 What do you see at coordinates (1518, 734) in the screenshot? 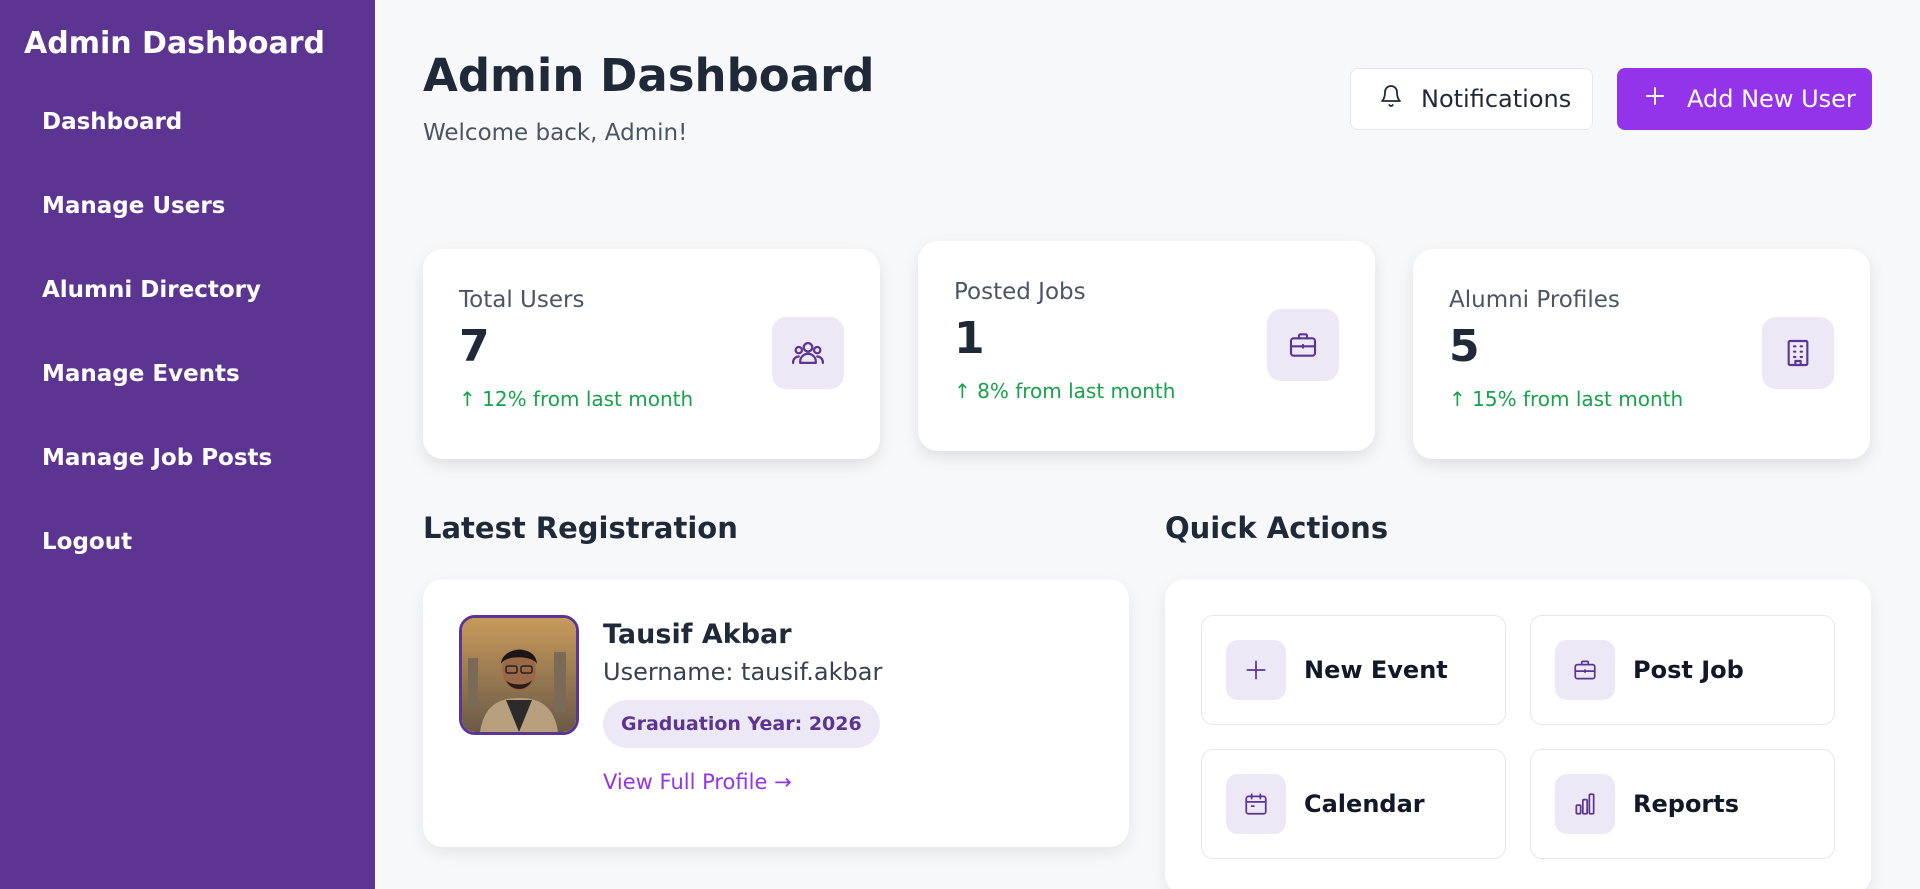
I see `quick-actions-card: New Event Post Job Calendar Reports` at bounding box center [1518, 734].